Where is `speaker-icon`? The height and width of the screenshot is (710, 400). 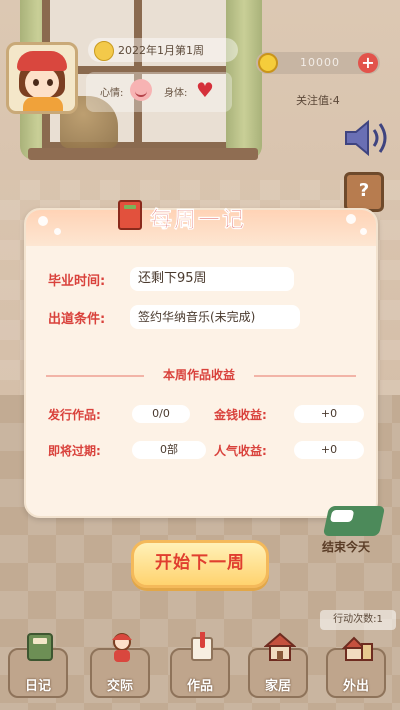 speaker-icon is located at coordinates (367, 138).